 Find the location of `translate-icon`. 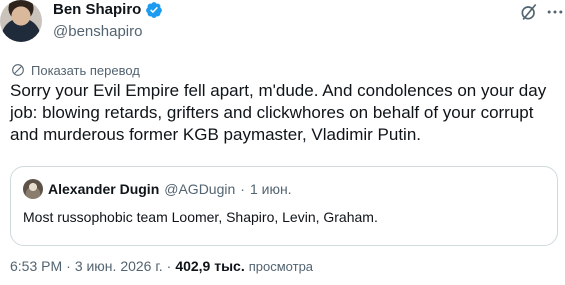

translate-icon is located at coordinates (18, 70).